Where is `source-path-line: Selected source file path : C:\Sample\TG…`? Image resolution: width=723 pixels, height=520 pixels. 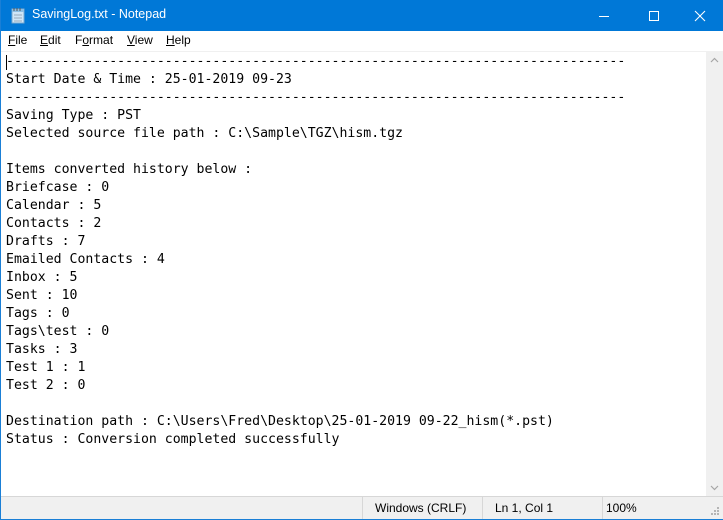 source-path-line: Selected source file path : C:\Sample\TG… is located at coordinates (204, 133).